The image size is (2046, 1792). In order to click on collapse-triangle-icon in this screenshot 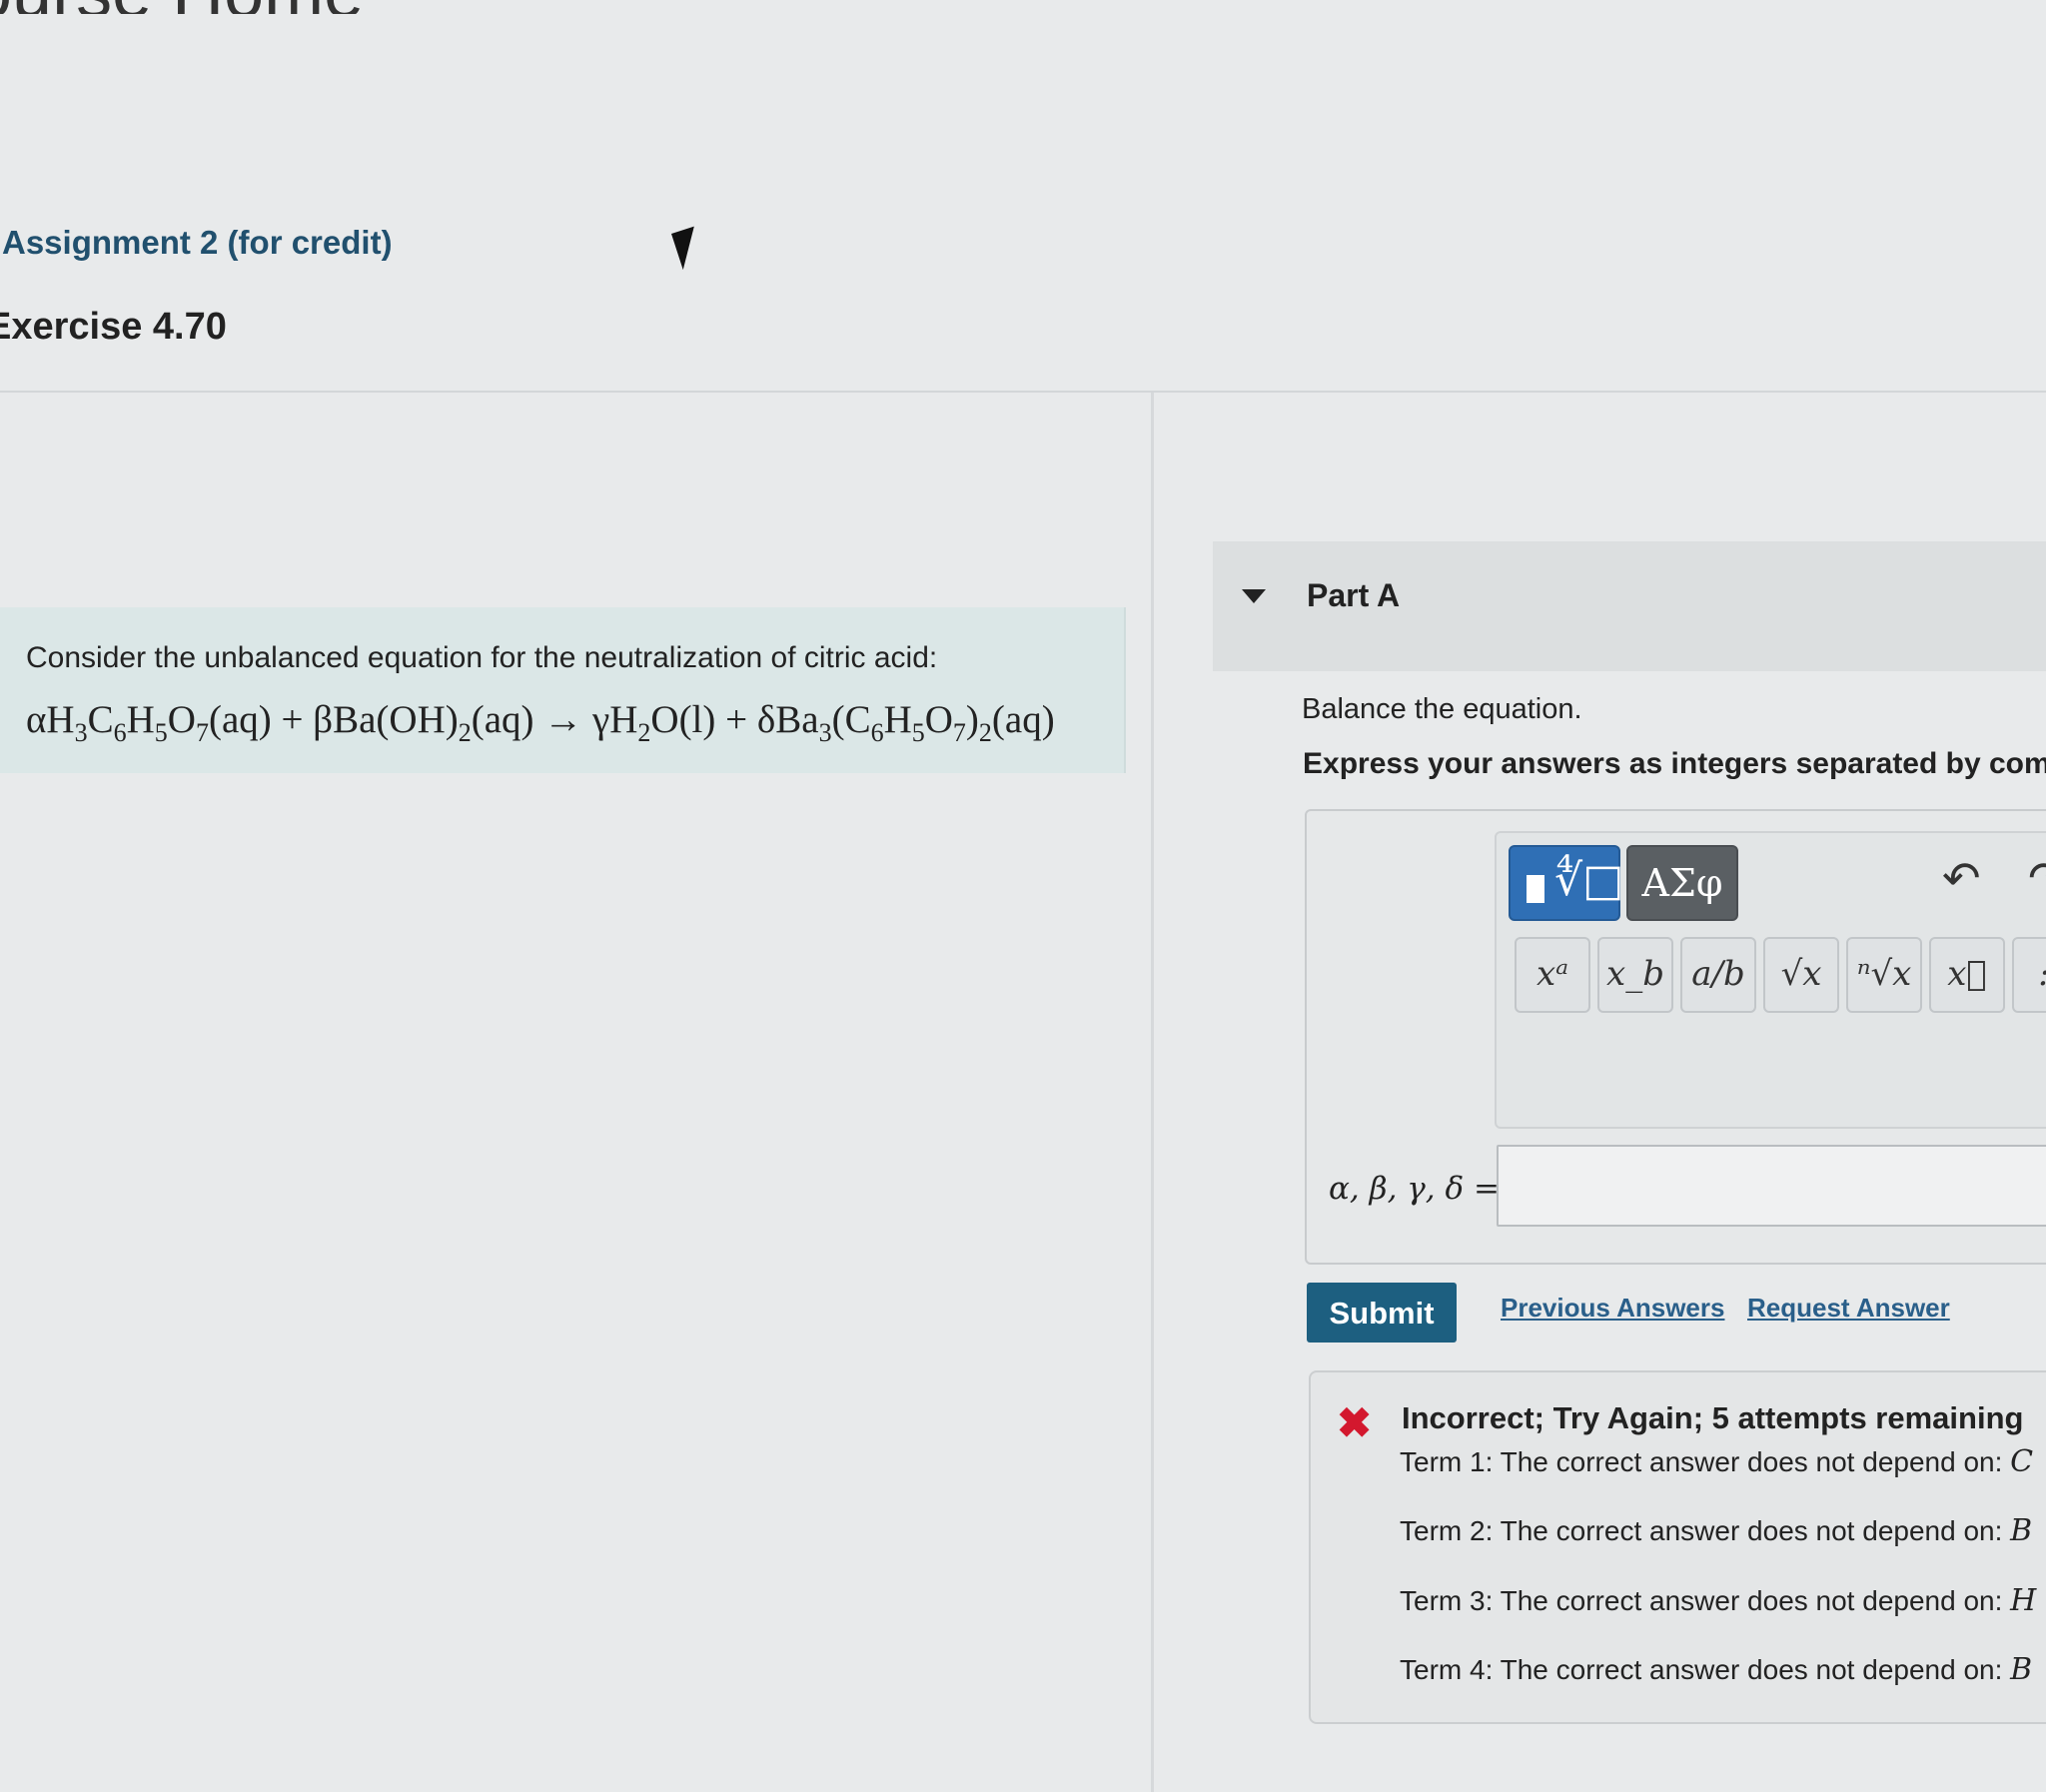, I will do `click(1254, 596)`.